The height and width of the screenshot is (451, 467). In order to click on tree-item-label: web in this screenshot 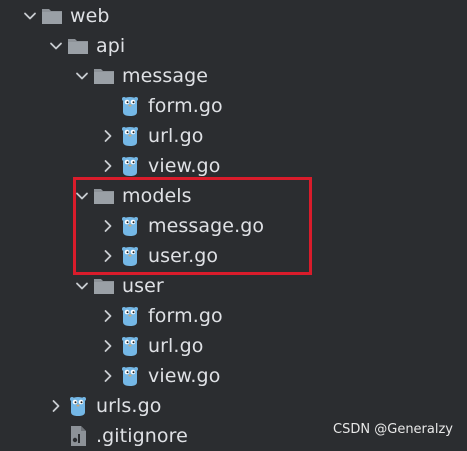, I will do `click(90, 16)`.